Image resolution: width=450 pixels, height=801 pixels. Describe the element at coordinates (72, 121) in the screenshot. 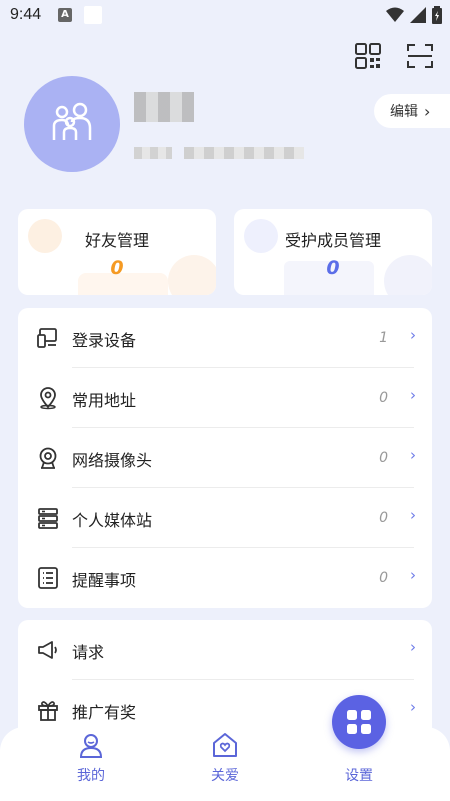

I see `family-icon` at that location.